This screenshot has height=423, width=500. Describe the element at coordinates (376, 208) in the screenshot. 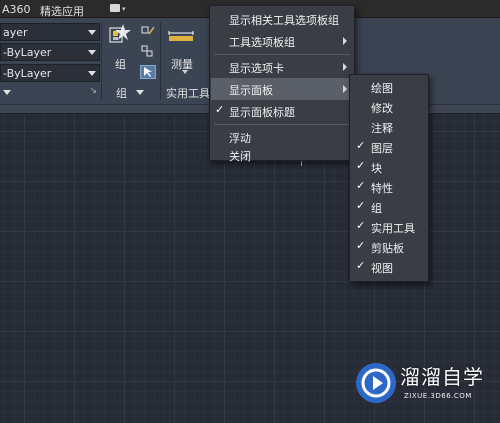

I see `submenu-item-label: 组` at that location.